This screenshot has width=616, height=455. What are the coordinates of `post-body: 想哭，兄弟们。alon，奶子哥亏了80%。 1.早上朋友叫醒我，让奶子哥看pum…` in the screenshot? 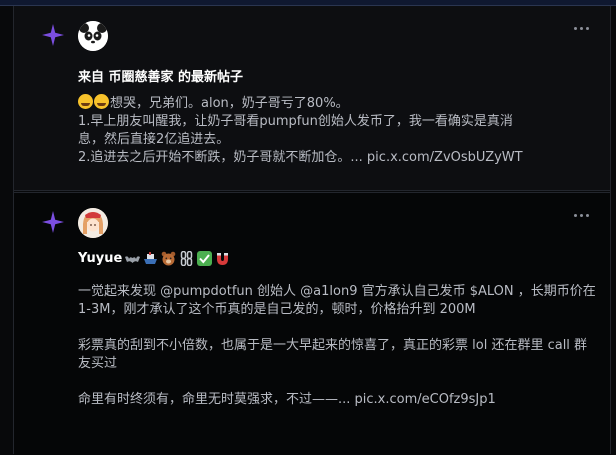 It's located at (338, 130).